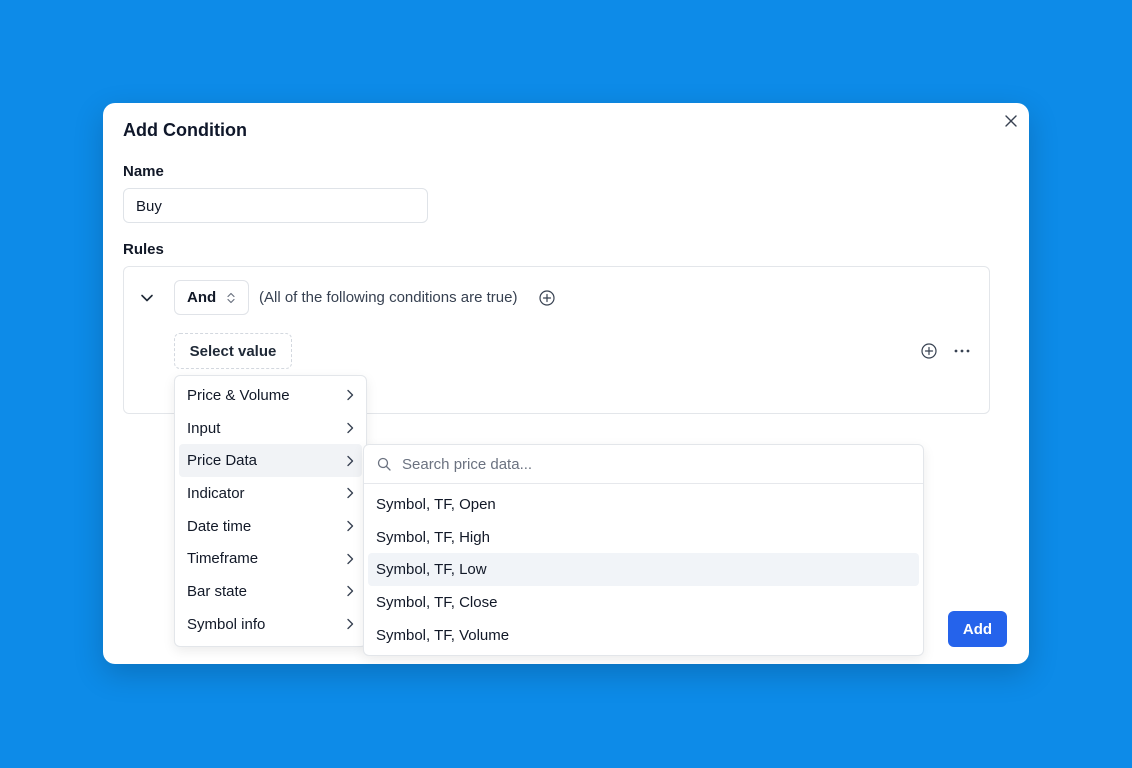 This screenshot has width=1132, height=768. Describe the element at coordinates (226, 624) in the screenshot. I see `menu-item-label: Symbol info` at that location.